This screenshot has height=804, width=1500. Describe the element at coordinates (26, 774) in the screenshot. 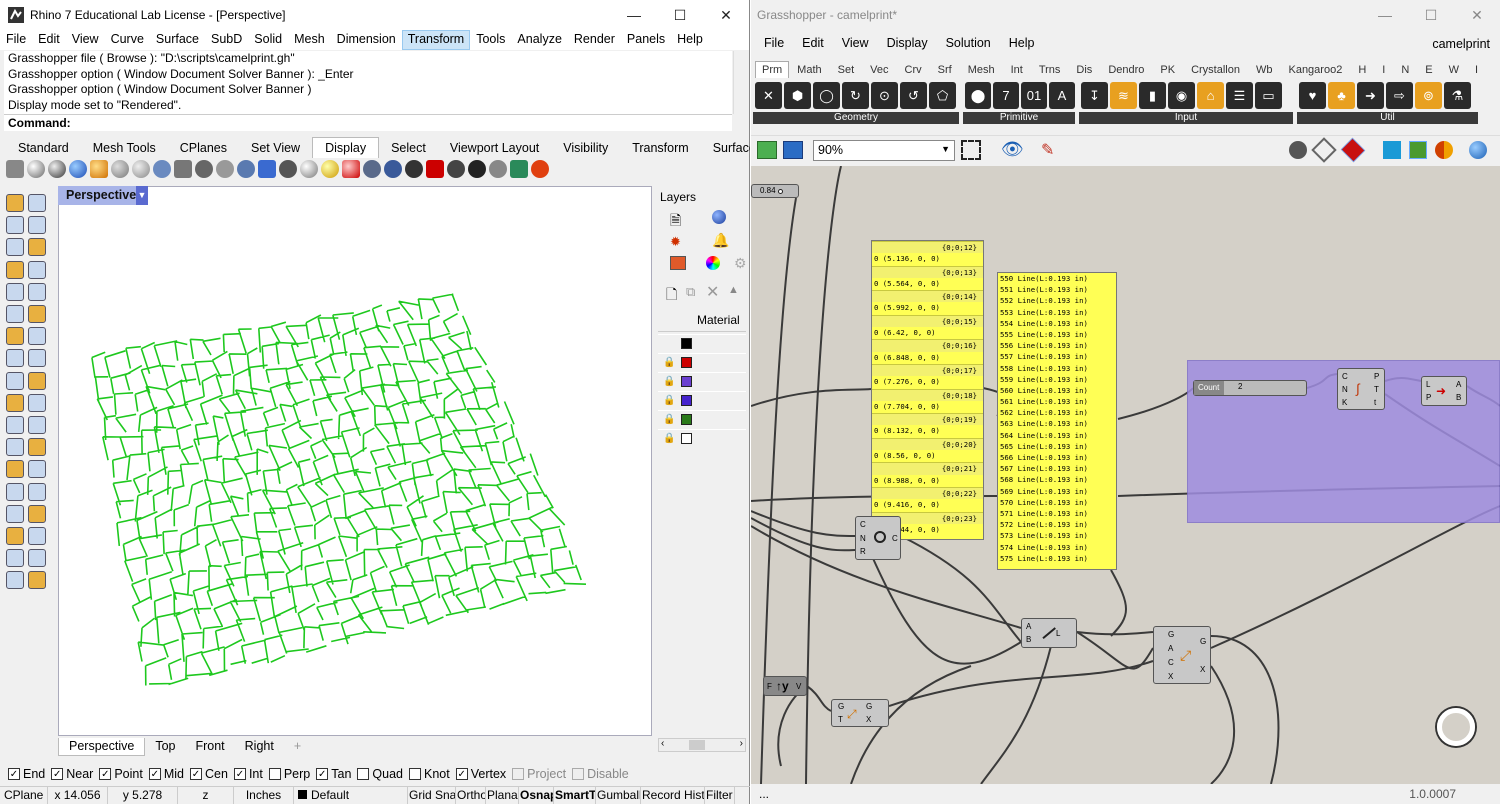

I see `osnap-end: ✓ End` at that location.